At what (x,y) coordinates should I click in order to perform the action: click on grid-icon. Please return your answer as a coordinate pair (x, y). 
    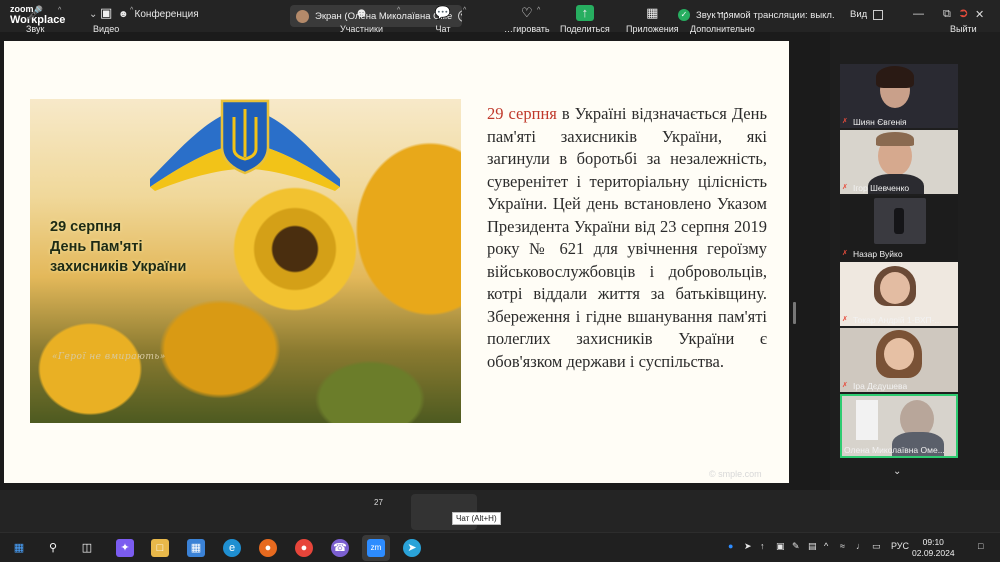
    Looking at the image, I should click on (878, 14).